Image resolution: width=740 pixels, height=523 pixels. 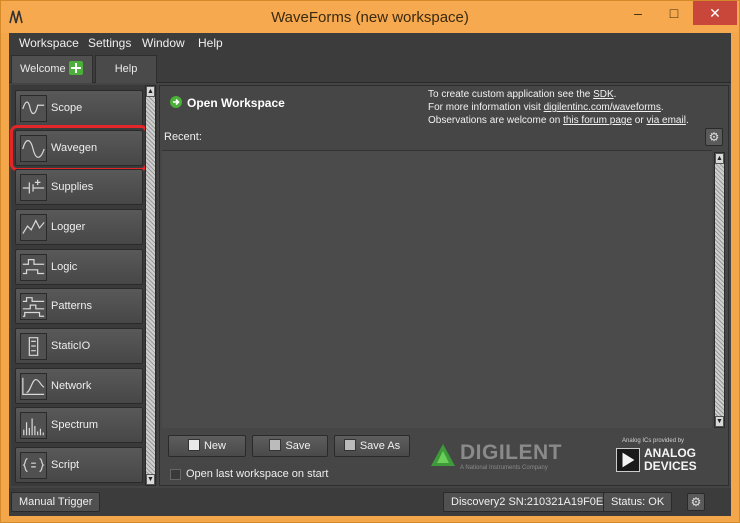 I want to click on network-icon, so click(x=33, y=386).